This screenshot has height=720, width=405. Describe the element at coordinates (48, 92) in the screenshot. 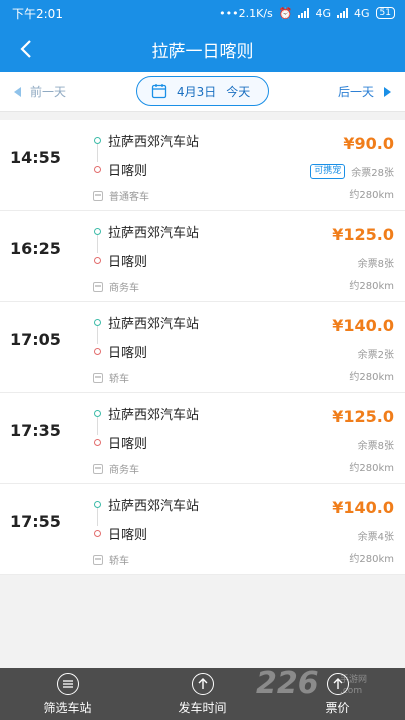

I see `prev-day-label: 前一天` at that location.